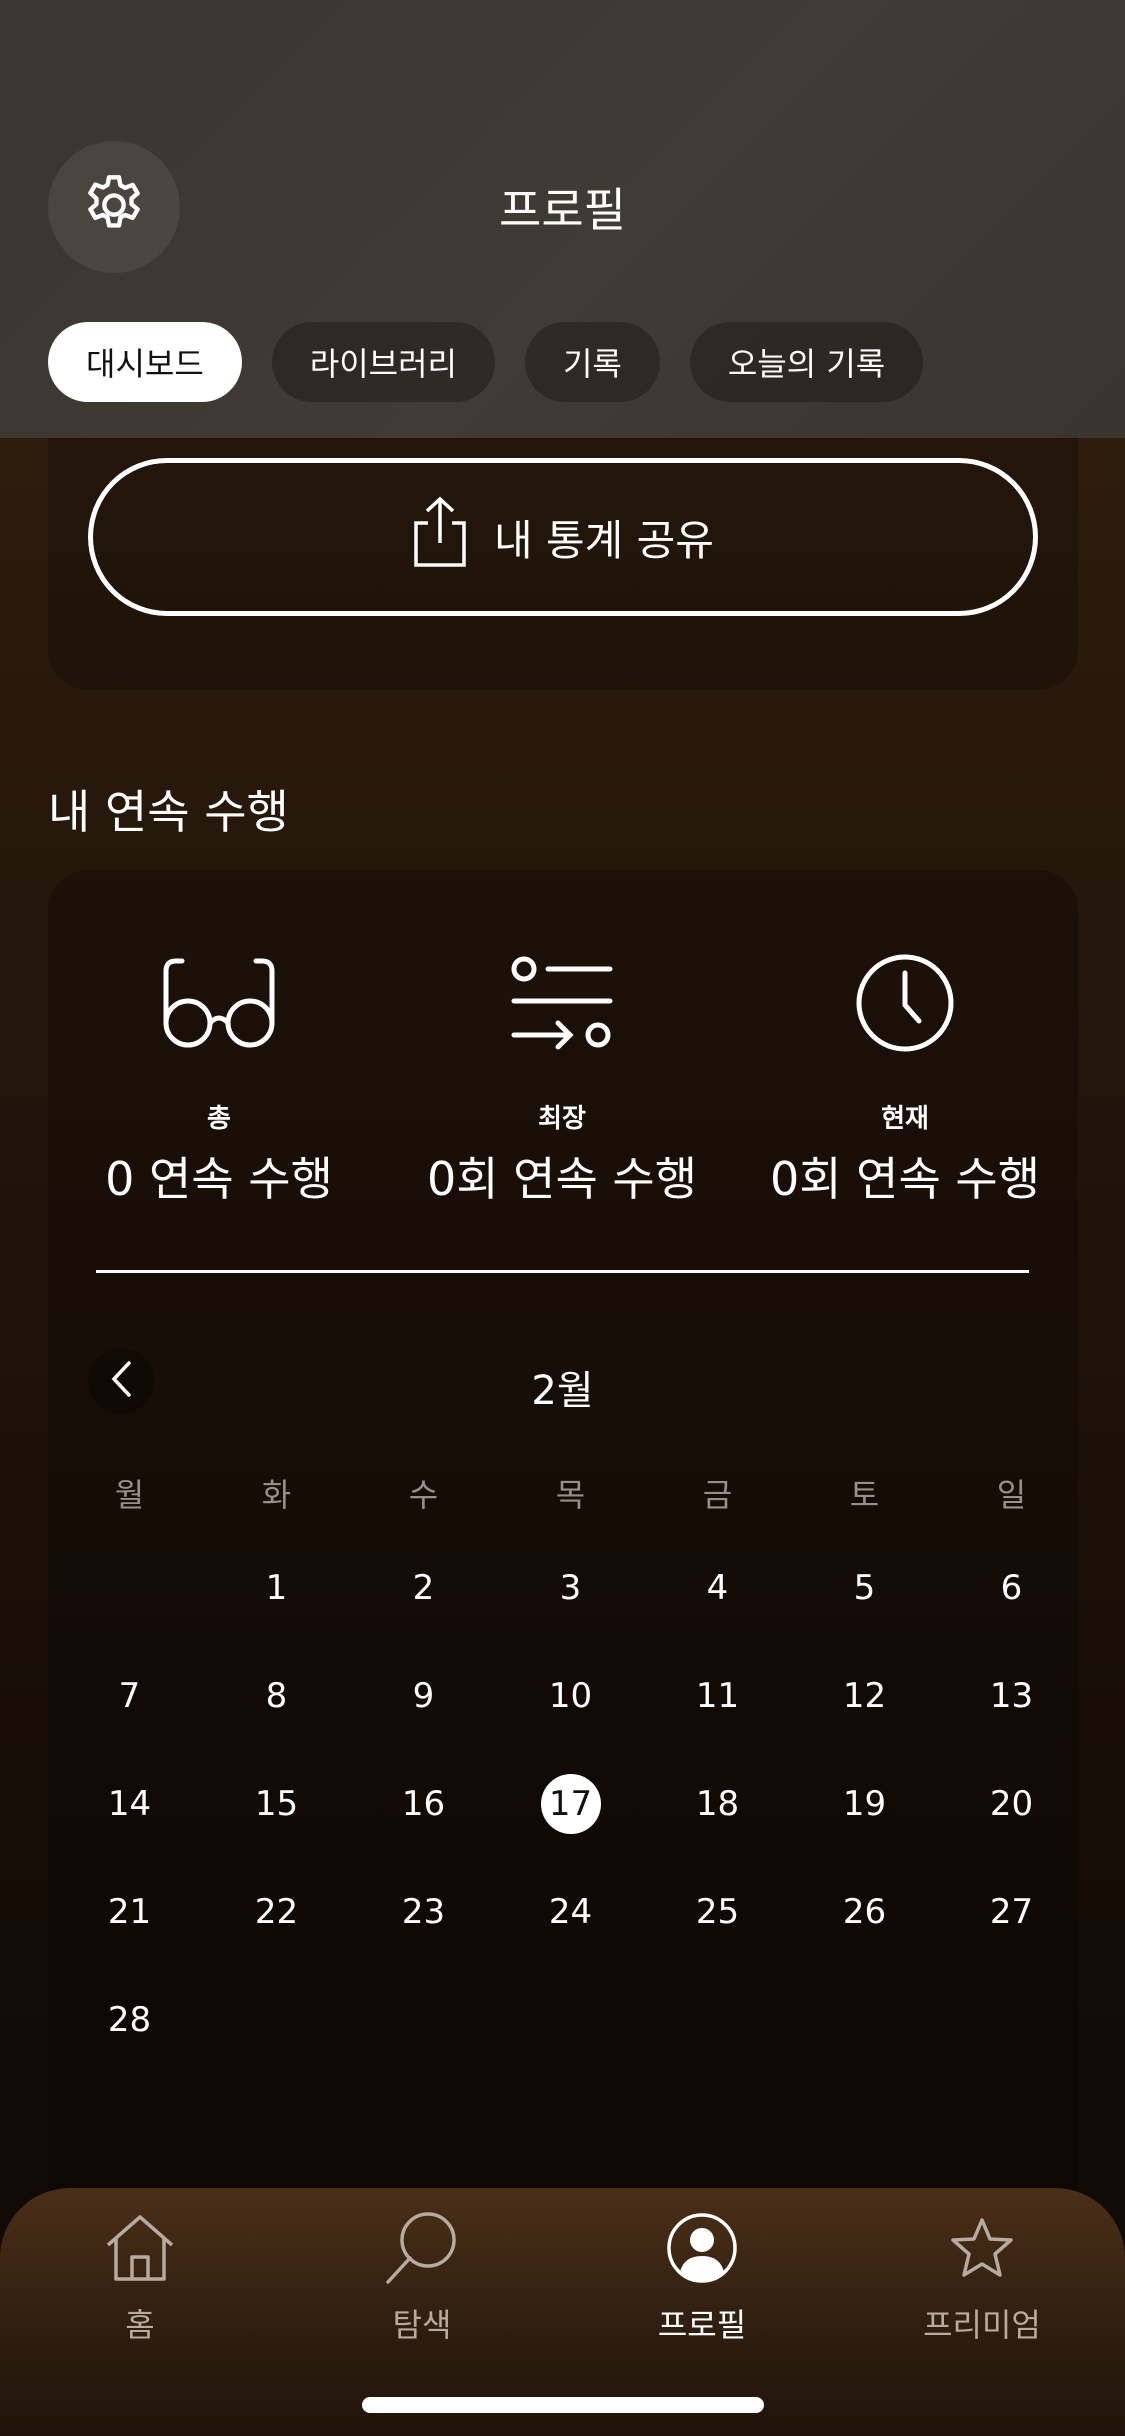 The width and height of the screenshot is (1125, 2436). What do you see at coordinates (570, 1696) in the screenshot?
I see `calendar-day: 10` at bounding box center [570, 1696].